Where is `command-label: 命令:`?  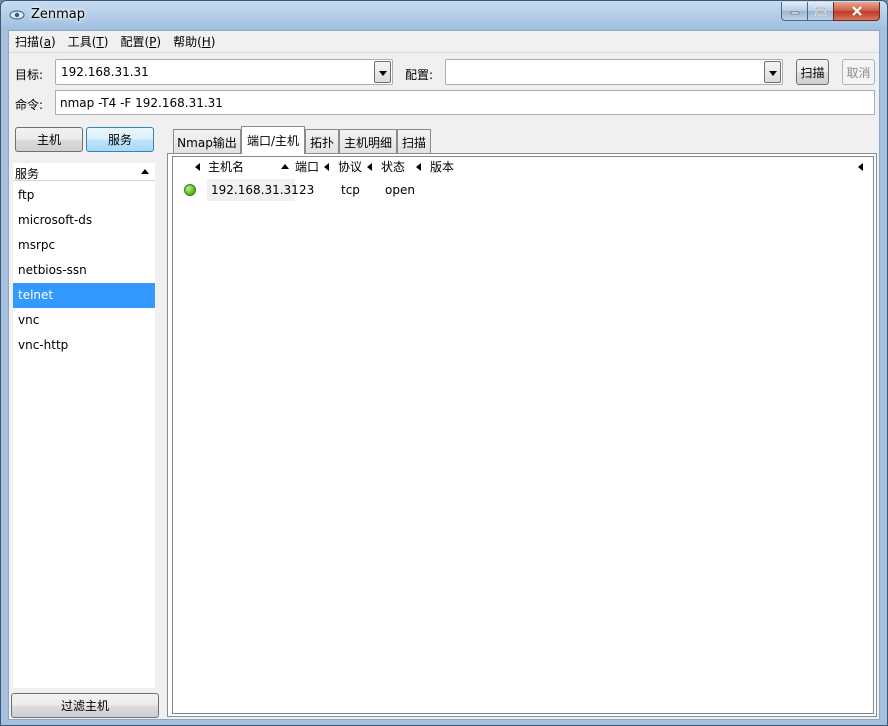
command-label: 命令: is located at coordinates (29, 105).